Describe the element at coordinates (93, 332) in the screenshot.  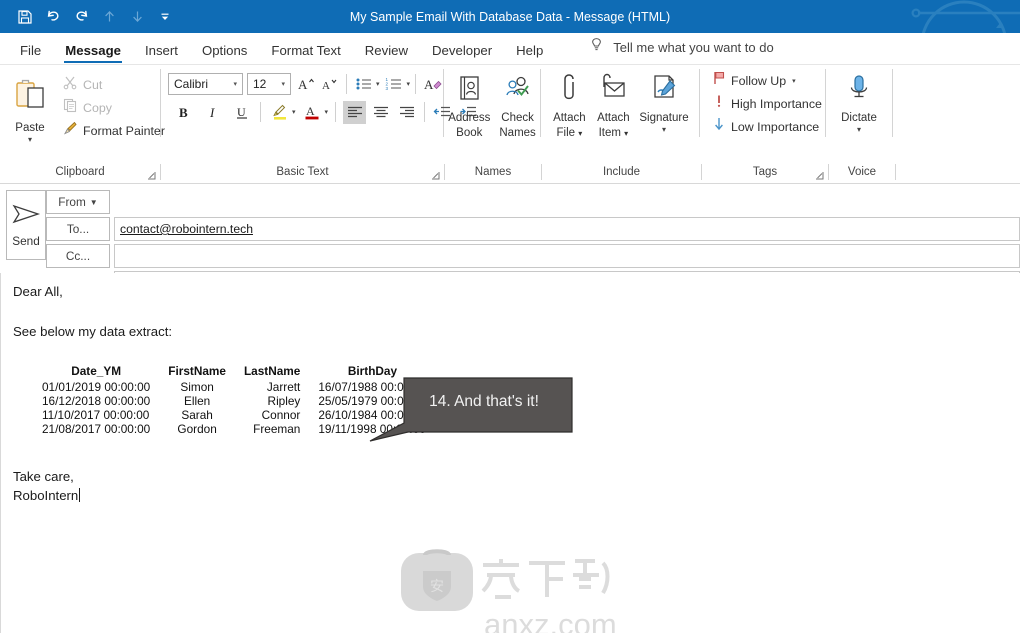
I see `intro-line: See below my data extract:` at that location.